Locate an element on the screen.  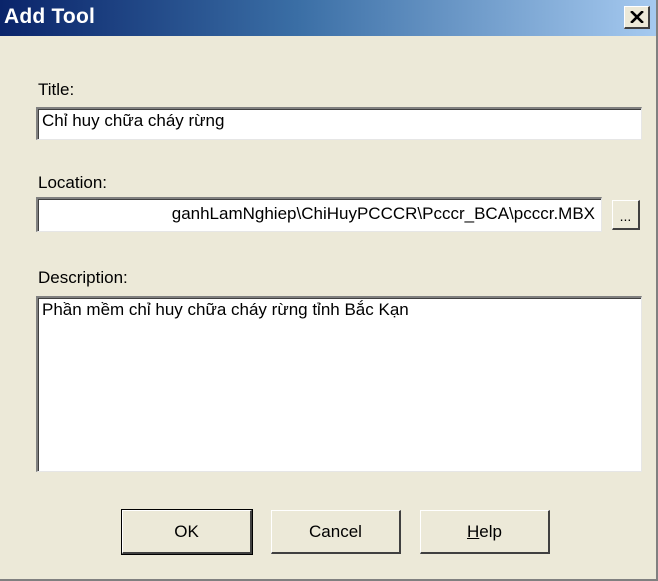
cancel-button: Cancel is located at coordinates (336, 532).